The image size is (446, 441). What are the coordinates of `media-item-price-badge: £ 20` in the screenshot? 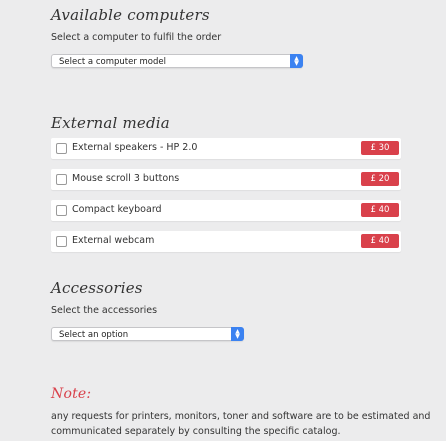 It's located at (380, 179).